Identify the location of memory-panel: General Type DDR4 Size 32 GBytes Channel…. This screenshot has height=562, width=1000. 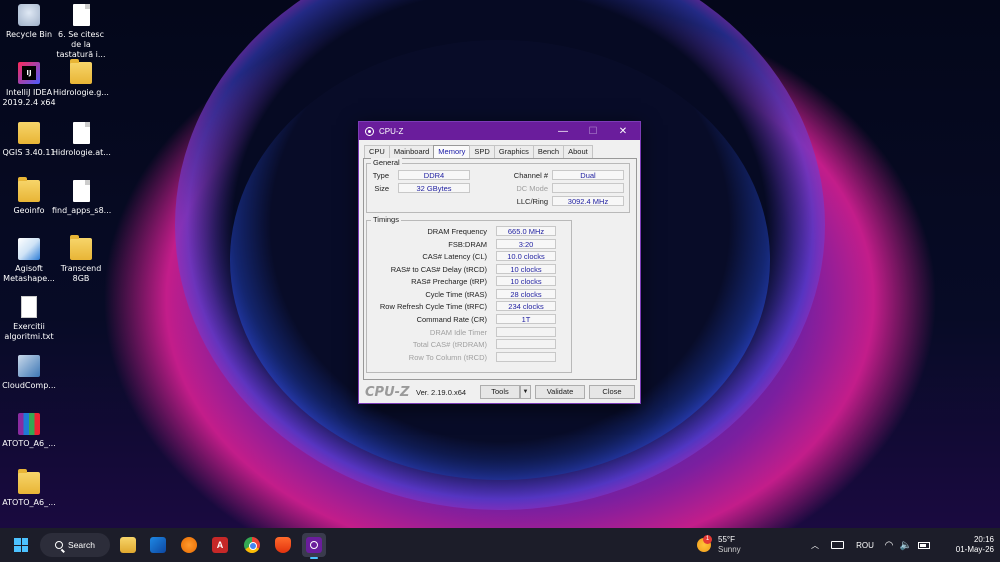
(500, 269).